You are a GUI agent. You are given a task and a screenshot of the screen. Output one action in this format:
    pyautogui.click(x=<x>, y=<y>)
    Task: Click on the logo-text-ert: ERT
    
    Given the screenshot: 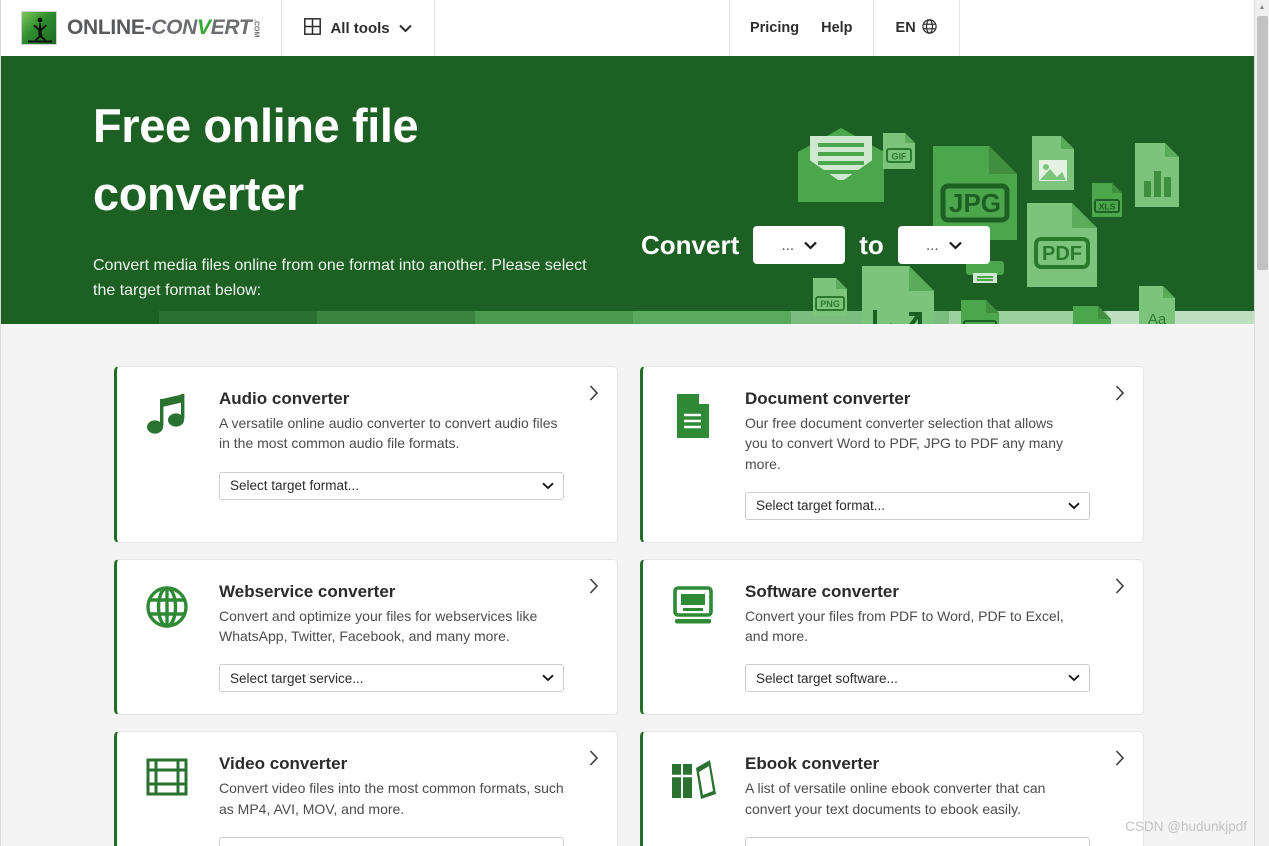 What is the action you would take?
    pyautogui.click(x=231, y=27)
    